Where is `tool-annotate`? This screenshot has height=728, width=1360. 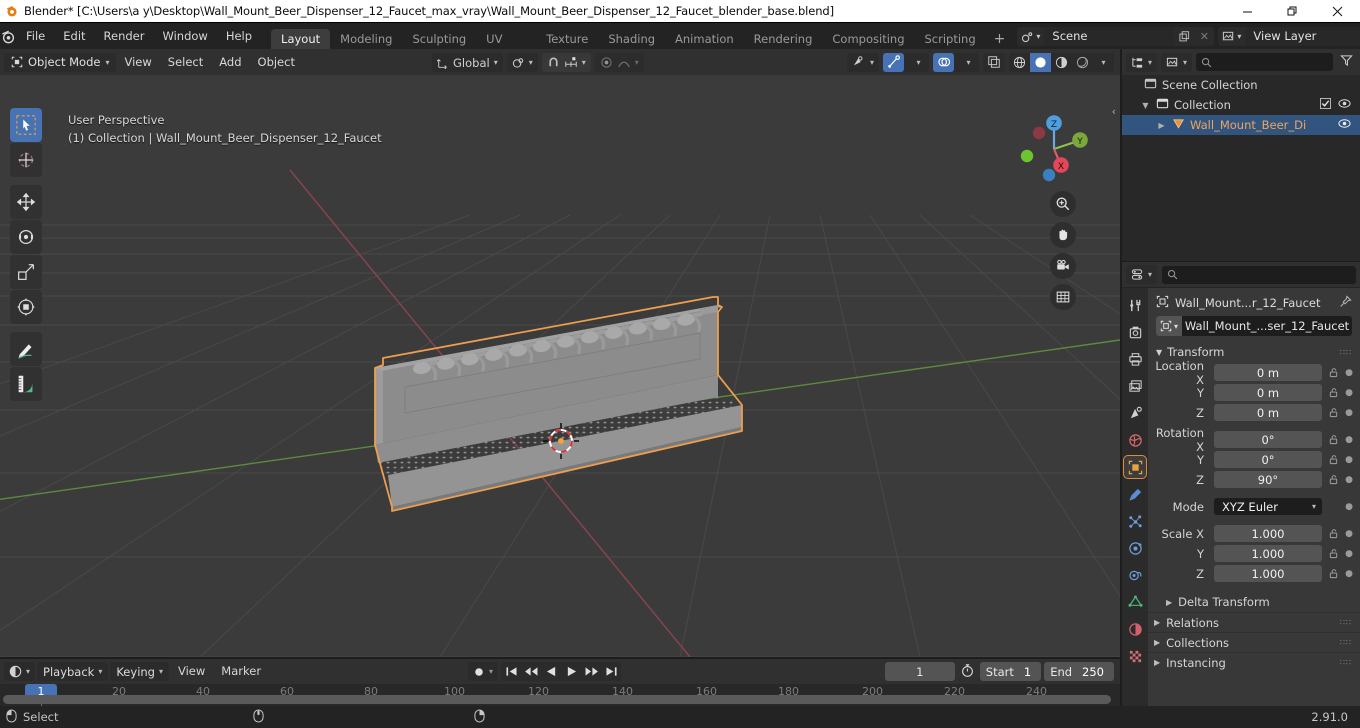 tool-annotate is located at coordinates (26, 349).